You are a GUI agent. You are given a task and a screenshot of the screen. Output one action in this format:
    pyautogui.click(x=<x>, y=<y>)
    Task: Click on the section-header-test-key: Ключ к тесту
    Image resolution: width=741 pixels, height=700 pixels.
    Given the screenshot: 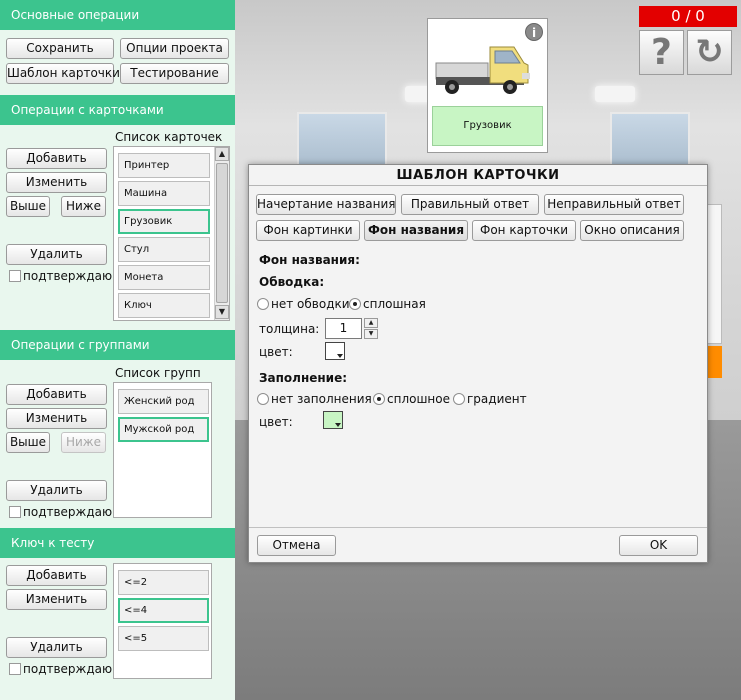 What is the action you would take?
    pyautogui.click(x=117, y=543)
    